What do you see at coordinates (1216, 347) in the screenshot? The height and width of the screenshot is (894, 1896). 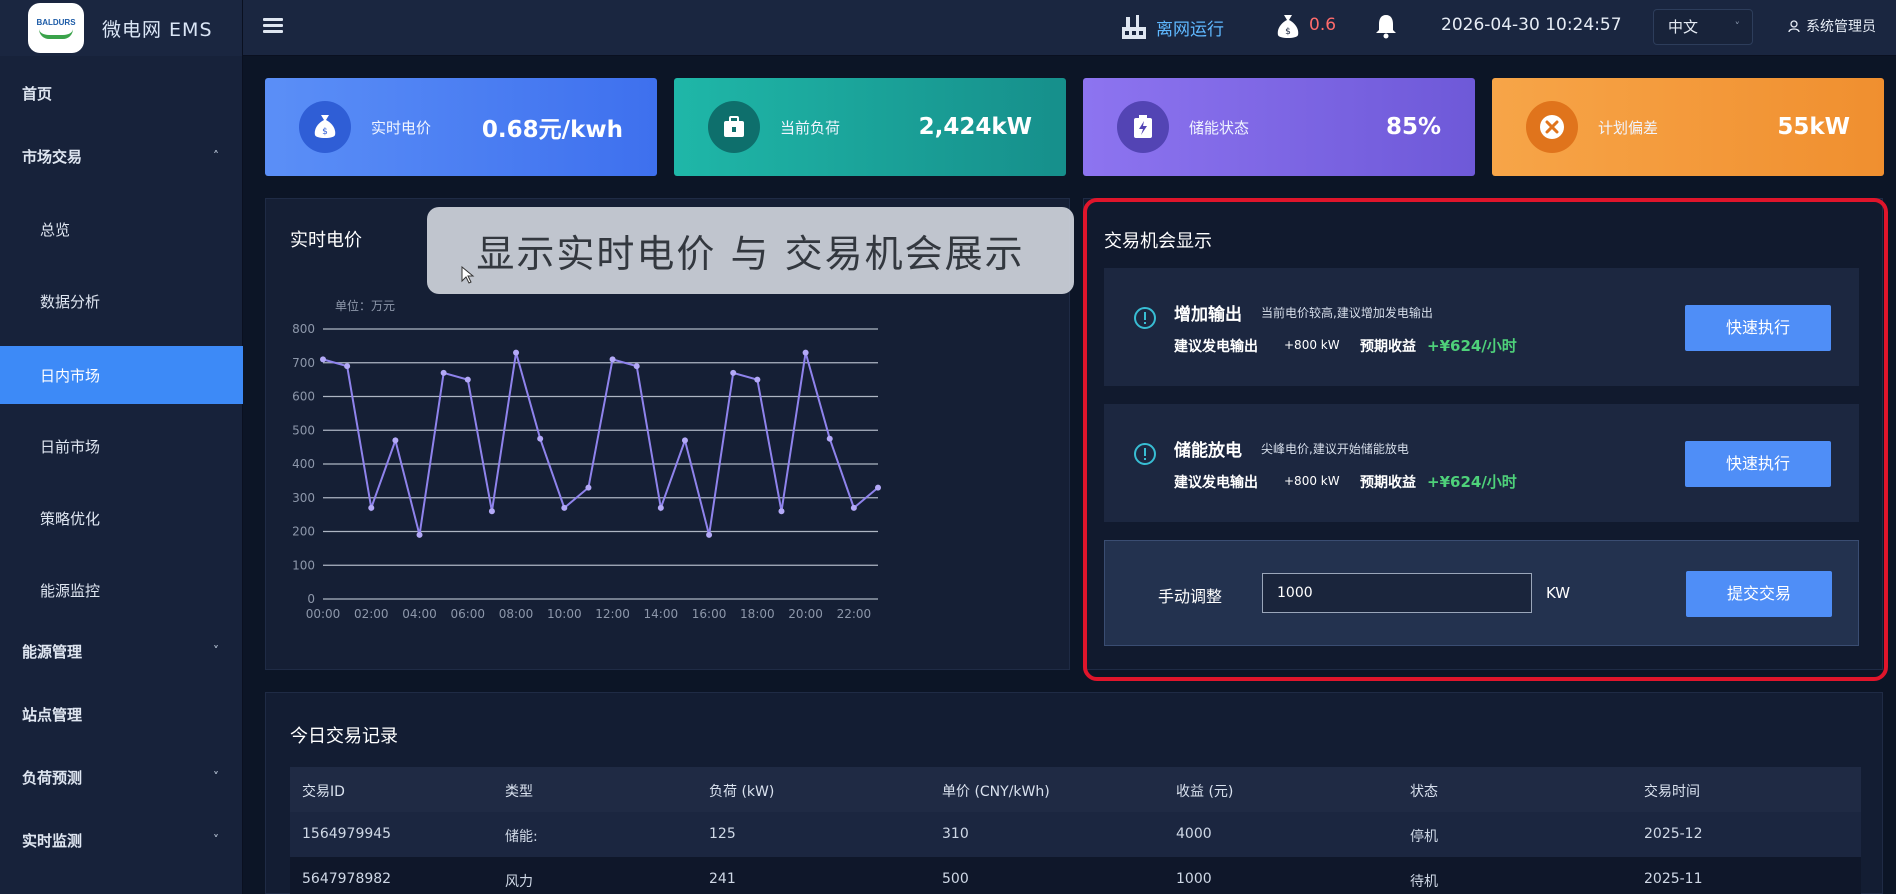 I see `suggested-output-label: 建议发电输出` at bounding box center [1216, 347].